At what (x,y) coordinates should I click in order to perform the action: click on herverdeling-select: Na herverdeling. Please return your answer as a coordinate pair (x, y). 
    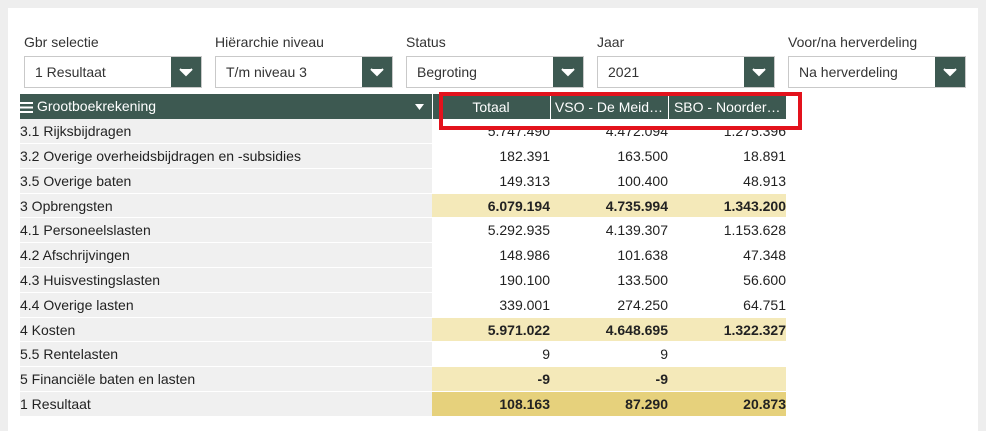
    Looking at the image, I should click on (877, 72).